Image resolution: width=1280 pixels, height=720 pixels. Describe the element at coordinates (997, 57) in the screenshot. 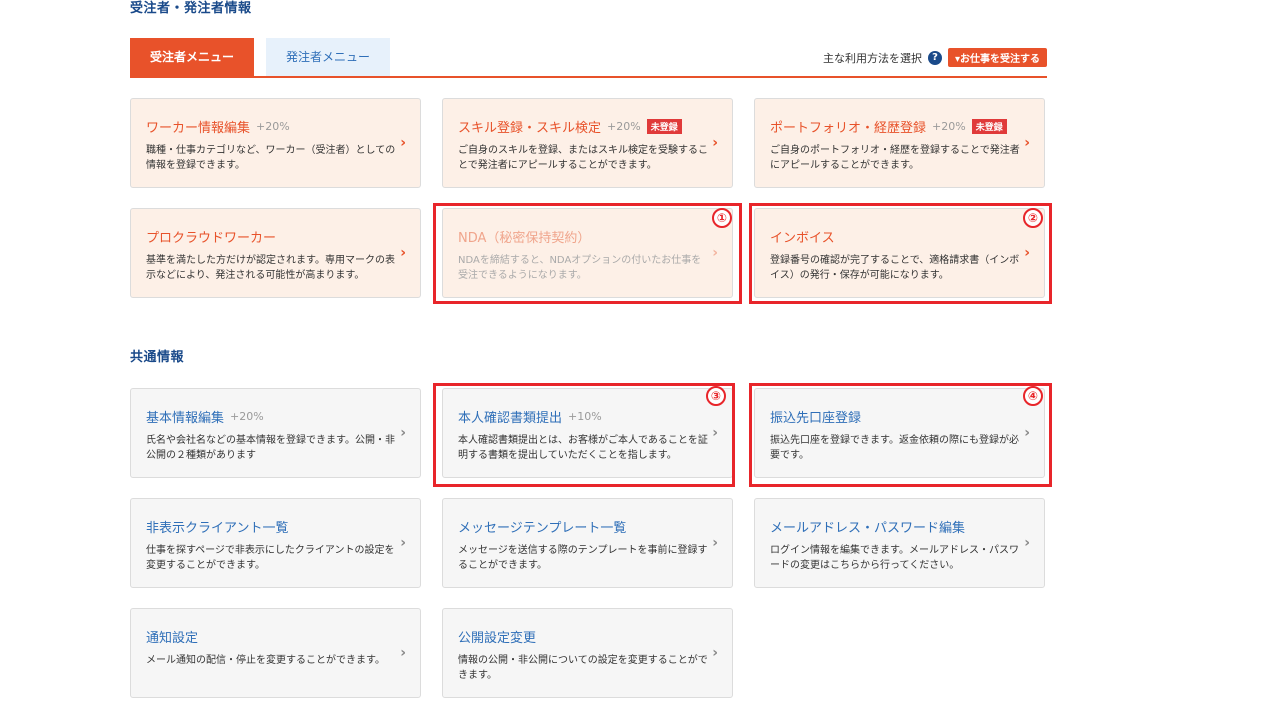

I see `order-job-button: ▾お仕事を受注する` at that location.